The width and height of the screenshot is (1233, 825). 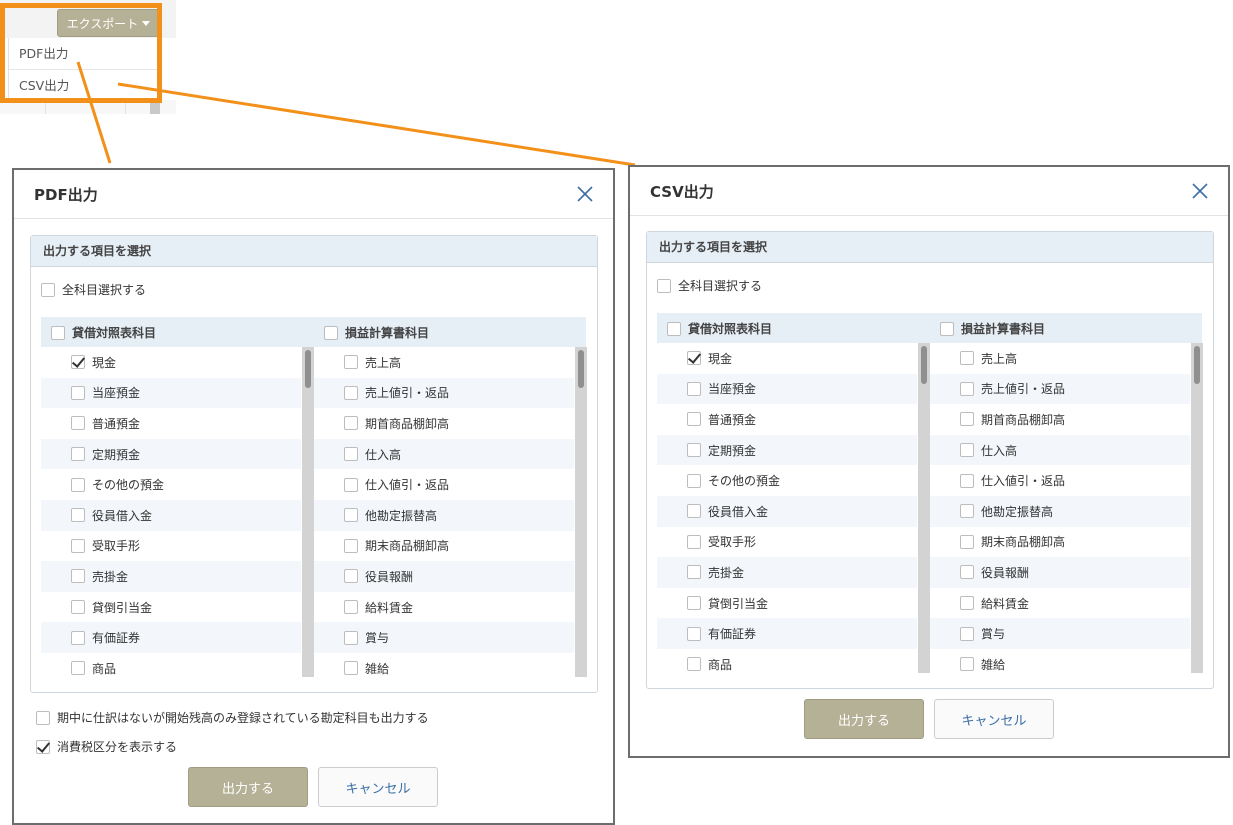 What do you see at coordinates (106, 746) in the screenshot?
I see `tax-category-option: 消費税区分を表示する` at bounding box center [106, 746].